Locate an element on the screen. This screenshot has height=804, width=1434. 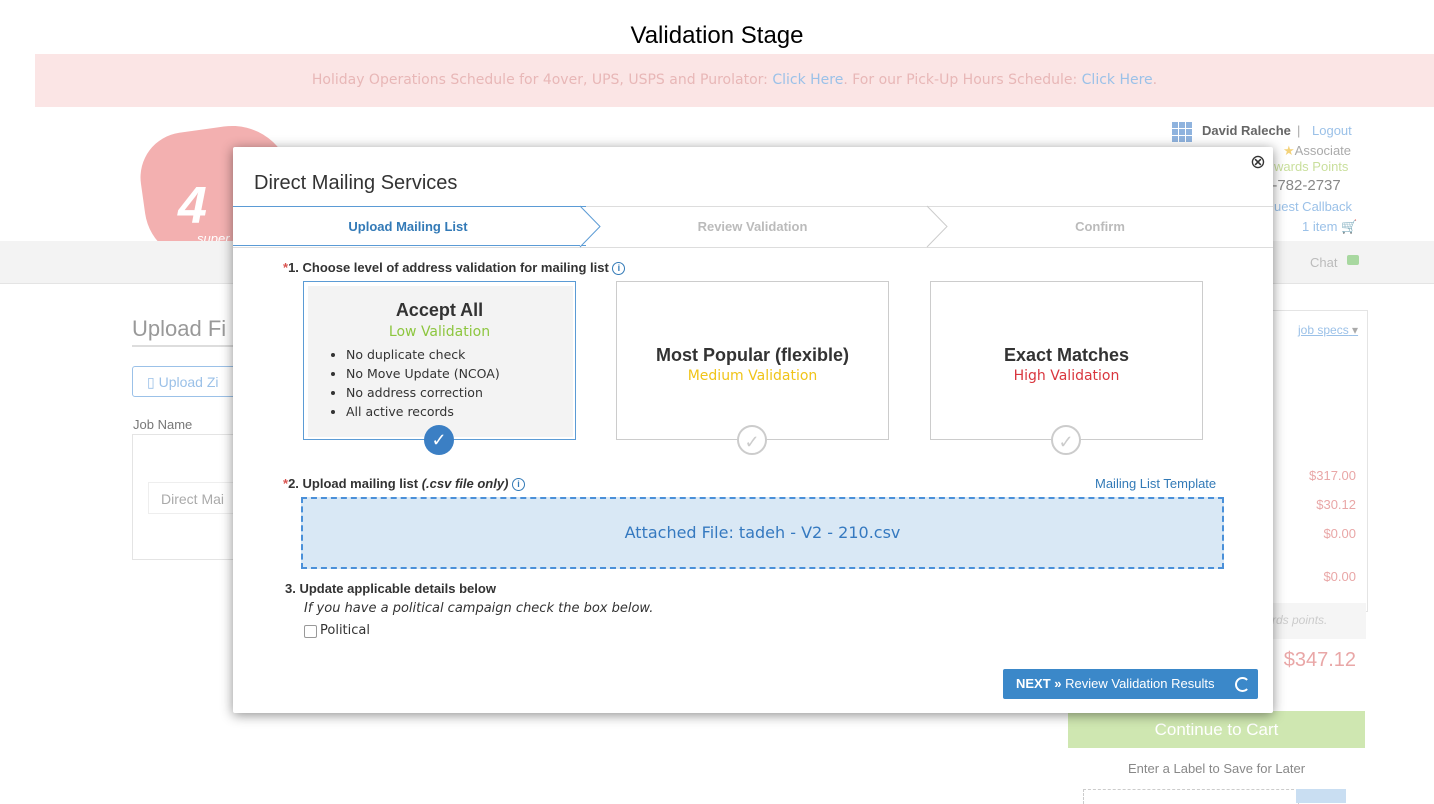
job-name-input: Direct Mai is located at coordinates (195, 498).